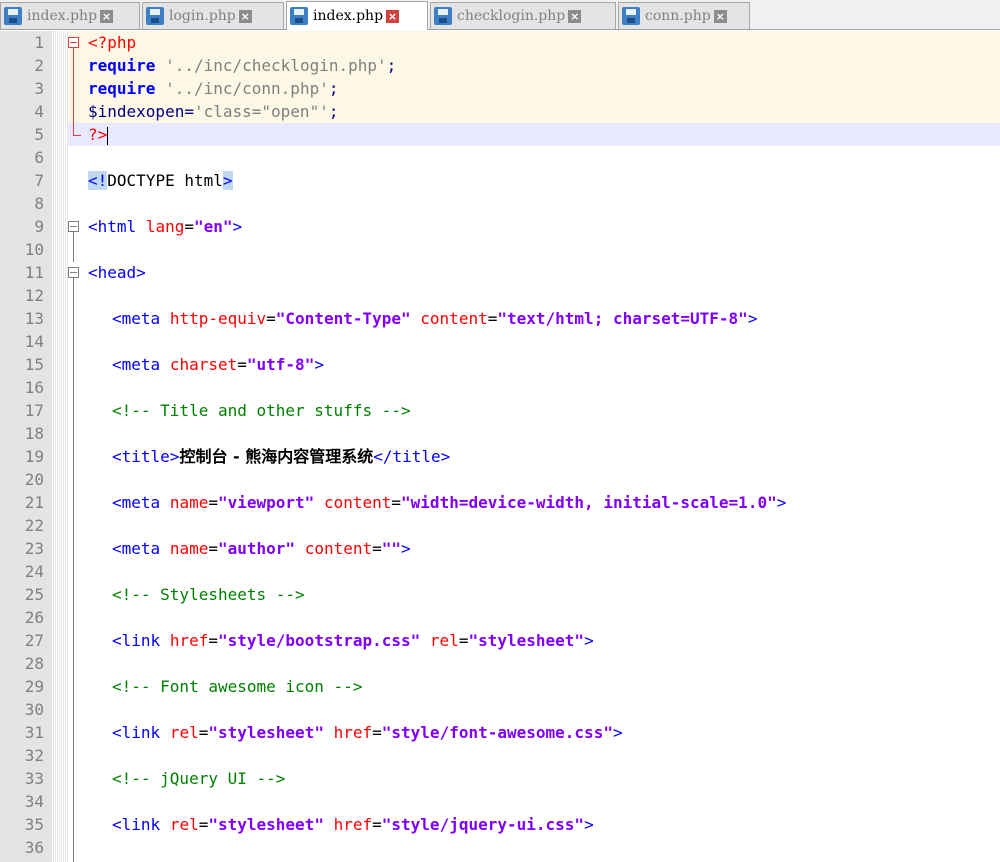  I want to click on code-line-1: <?php, so click(112, 42).